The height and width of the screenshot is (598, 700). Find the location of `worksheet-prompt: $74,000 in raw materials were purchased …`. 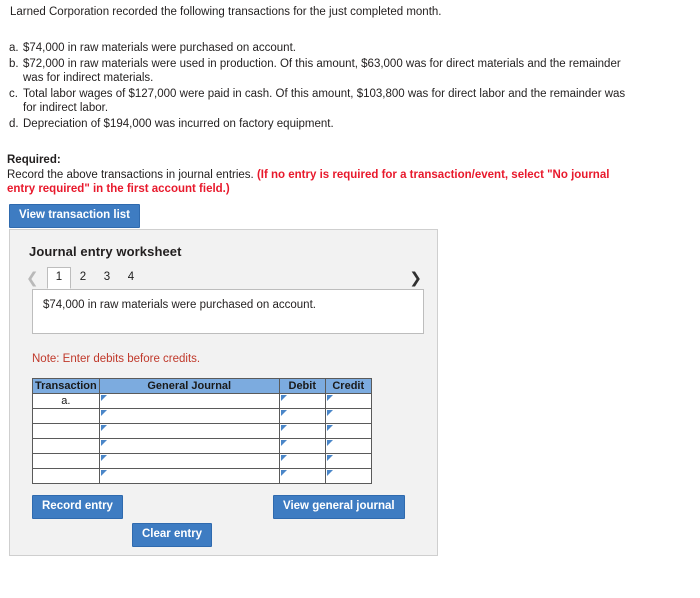

worksheet-prompt: $74,000 in raw materials were purchased … is located at coordinates (228, 311).